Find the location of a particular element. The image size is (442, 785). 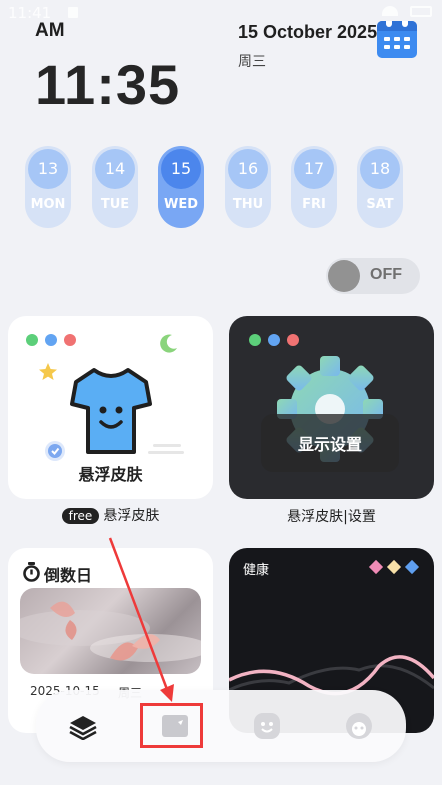

weekday-label: 周三 is located at coordinates (252, 62).